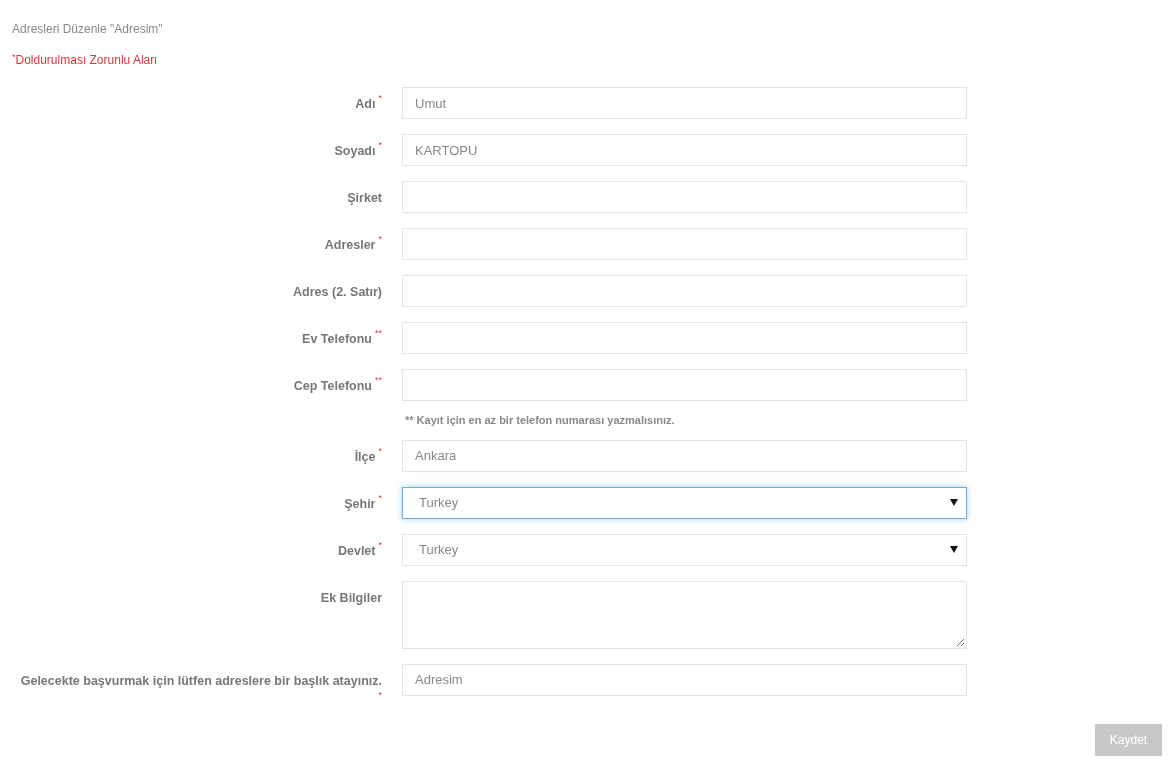 The height and width of the screenshot is (768, 1175). Describe the element at coordinates (88, 29) in the screenshot. I see `page-title: Adresleri Düzenle "Adresim"` at that location.